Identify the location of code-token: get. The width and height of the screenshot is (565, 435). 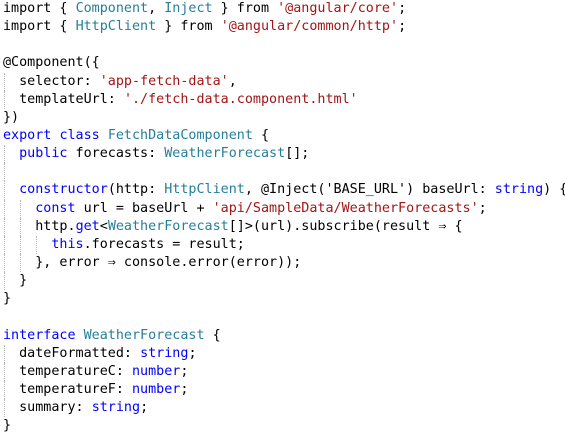
(87, 226).